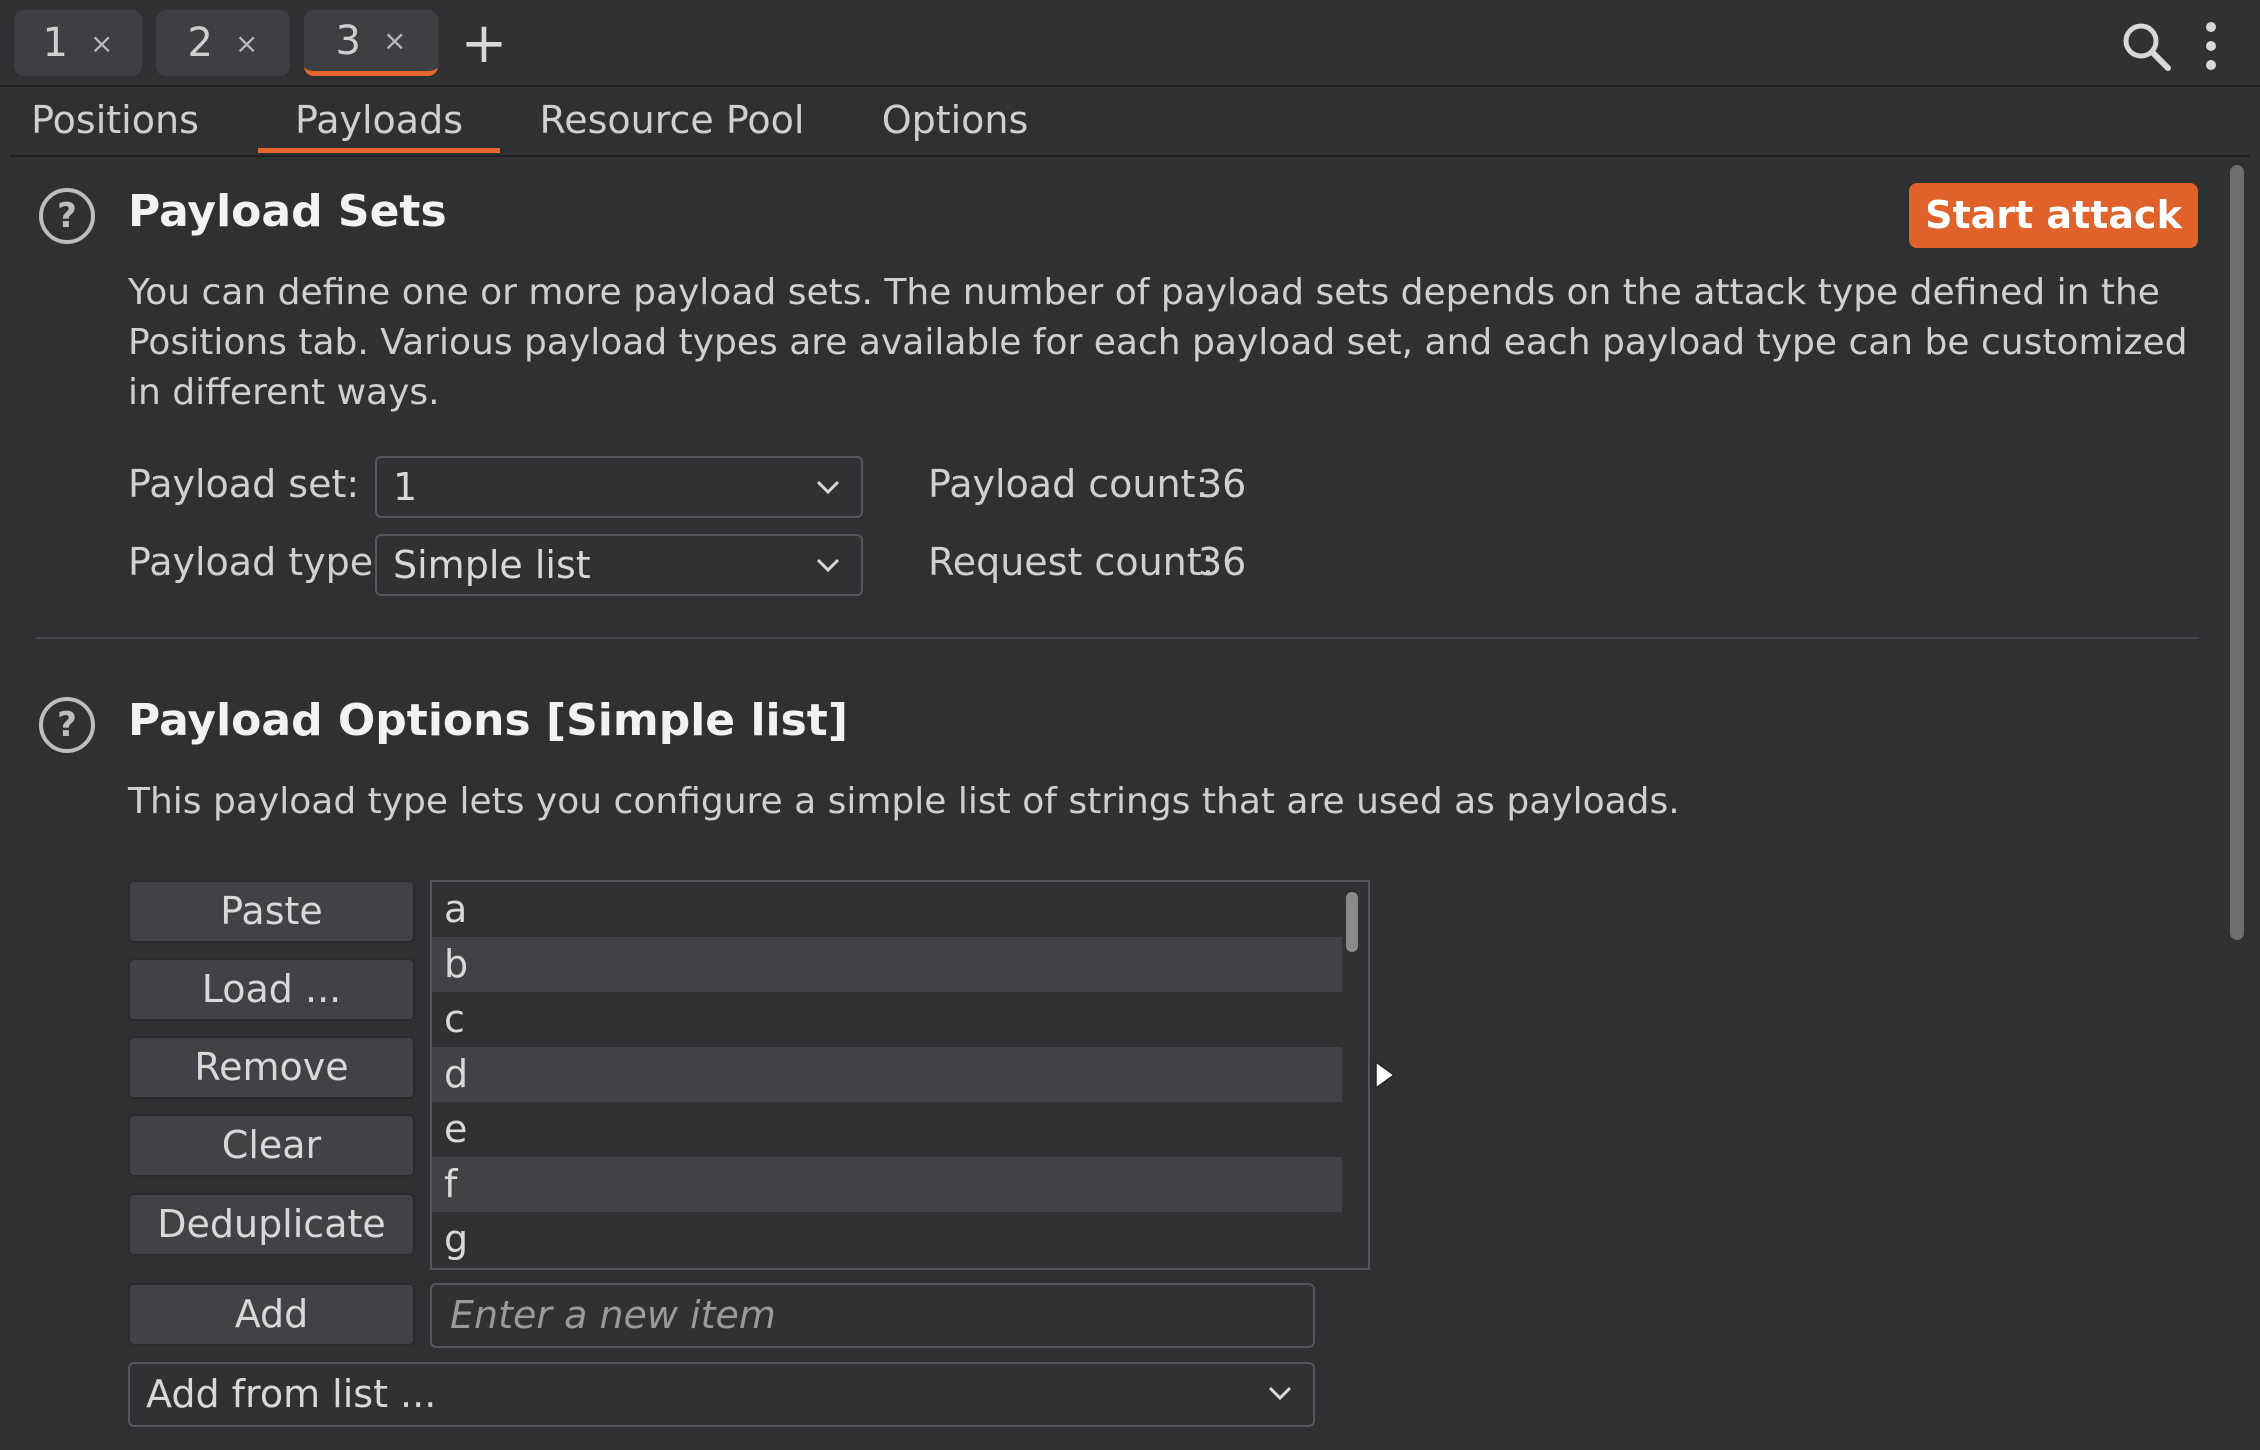 Image resolution: width=2260 pixels, height=1450 pixels. I want to click on paste-button: Paste, so click(271, 911).